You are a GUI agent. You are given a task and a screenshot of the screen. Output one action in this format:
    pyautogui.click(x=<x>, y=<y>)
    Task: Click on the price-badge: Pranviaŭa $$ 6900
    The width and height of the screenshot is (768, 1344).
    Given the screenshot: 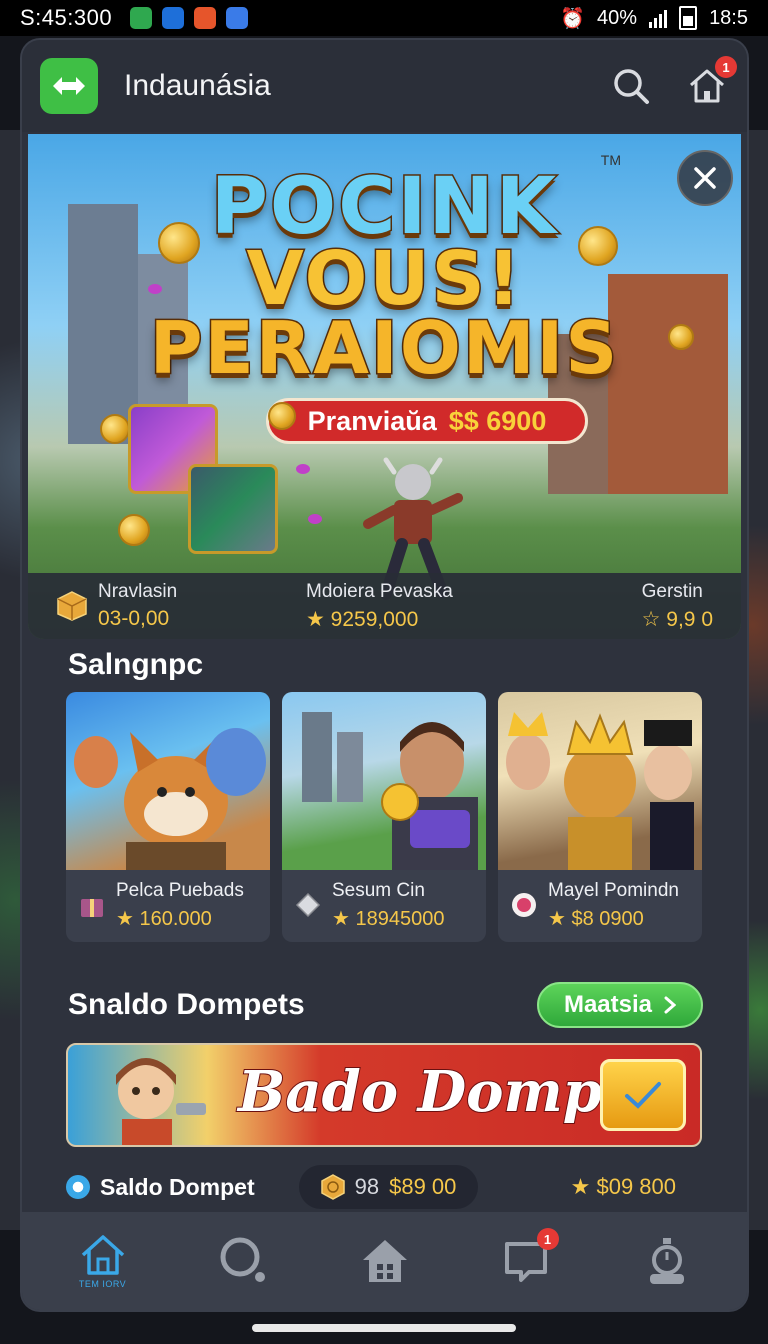 What is the action you would take?
    pyautogui.click(x=427, y=421)
    